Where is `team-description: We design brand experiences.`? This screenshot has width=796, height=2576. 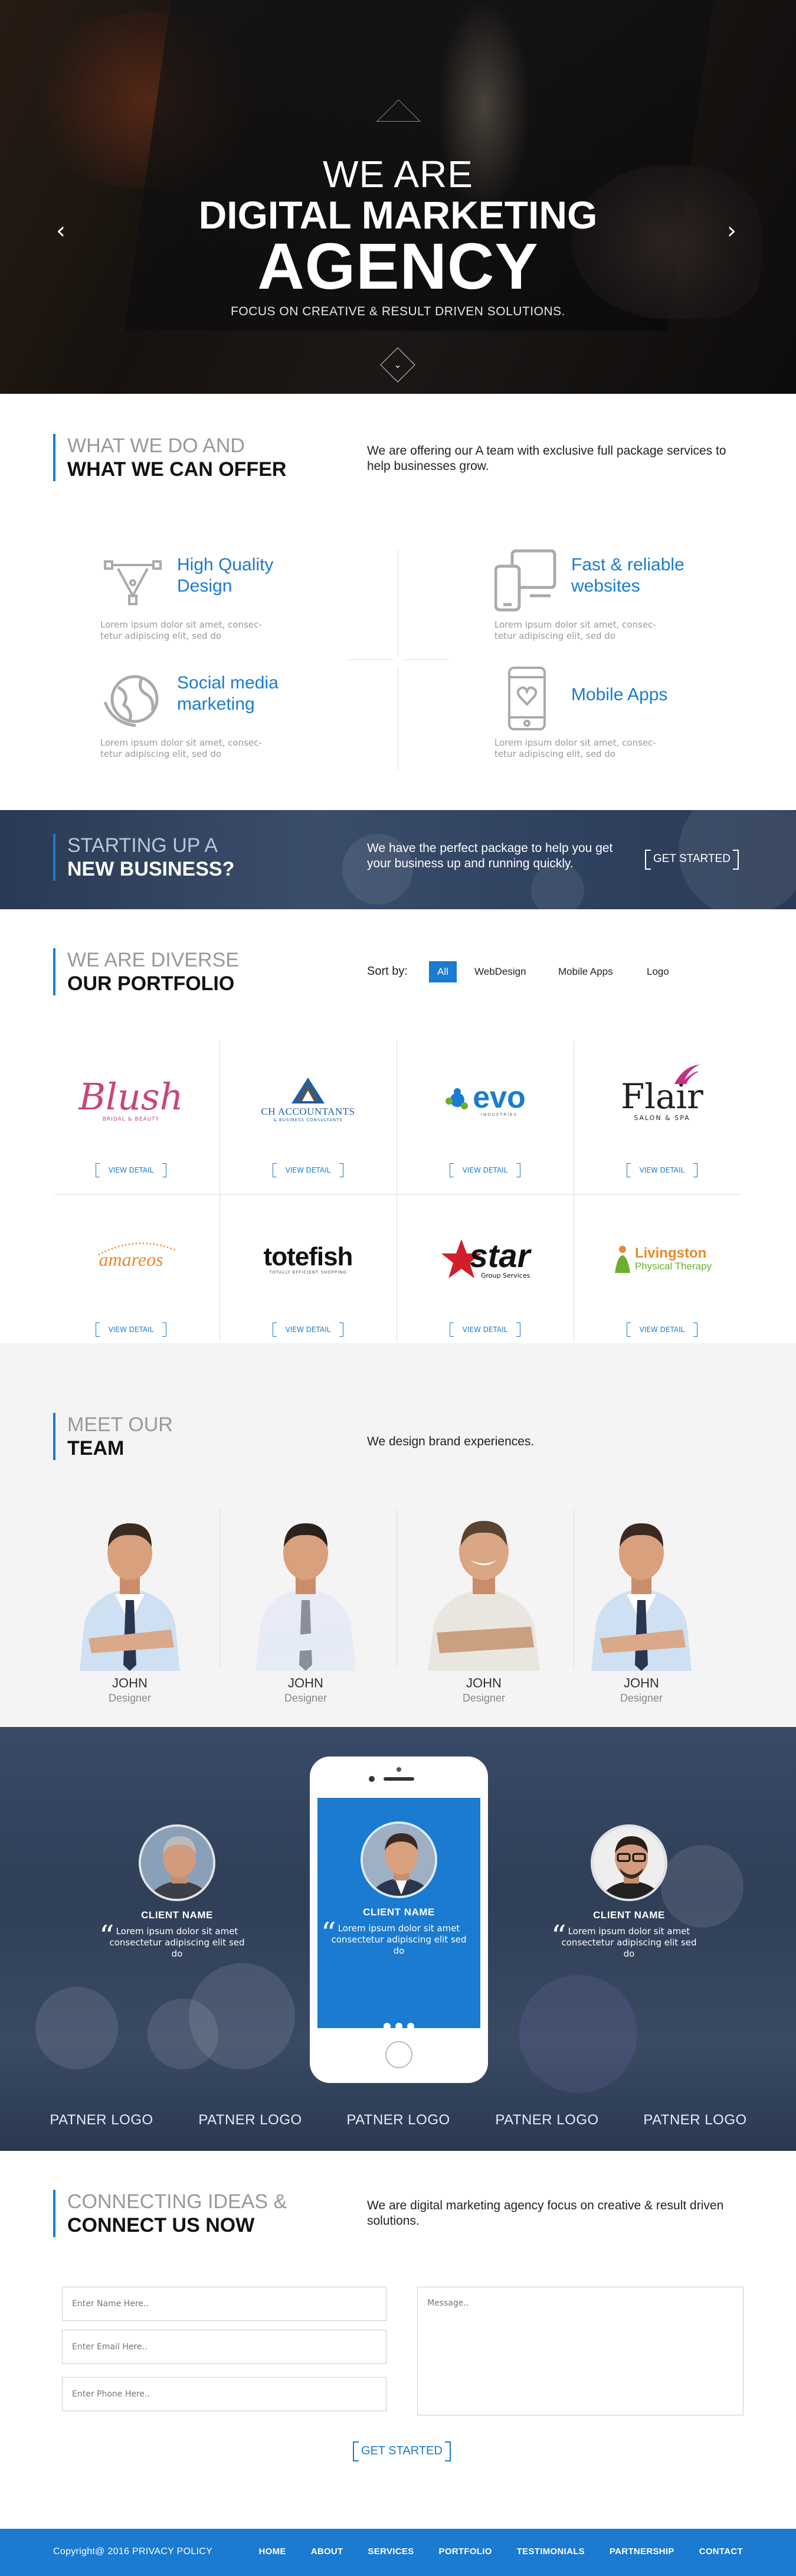
team-description: We design brand experiences. is located at coordinates (451, 1441).